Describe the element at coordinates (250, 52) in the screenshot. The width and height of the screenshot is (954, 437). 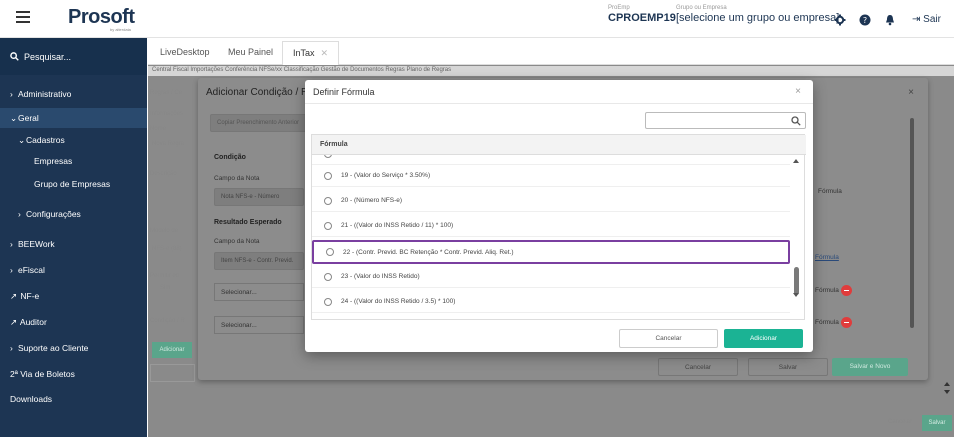
I see `tab-meu-painel: Meu Painel` at that location.